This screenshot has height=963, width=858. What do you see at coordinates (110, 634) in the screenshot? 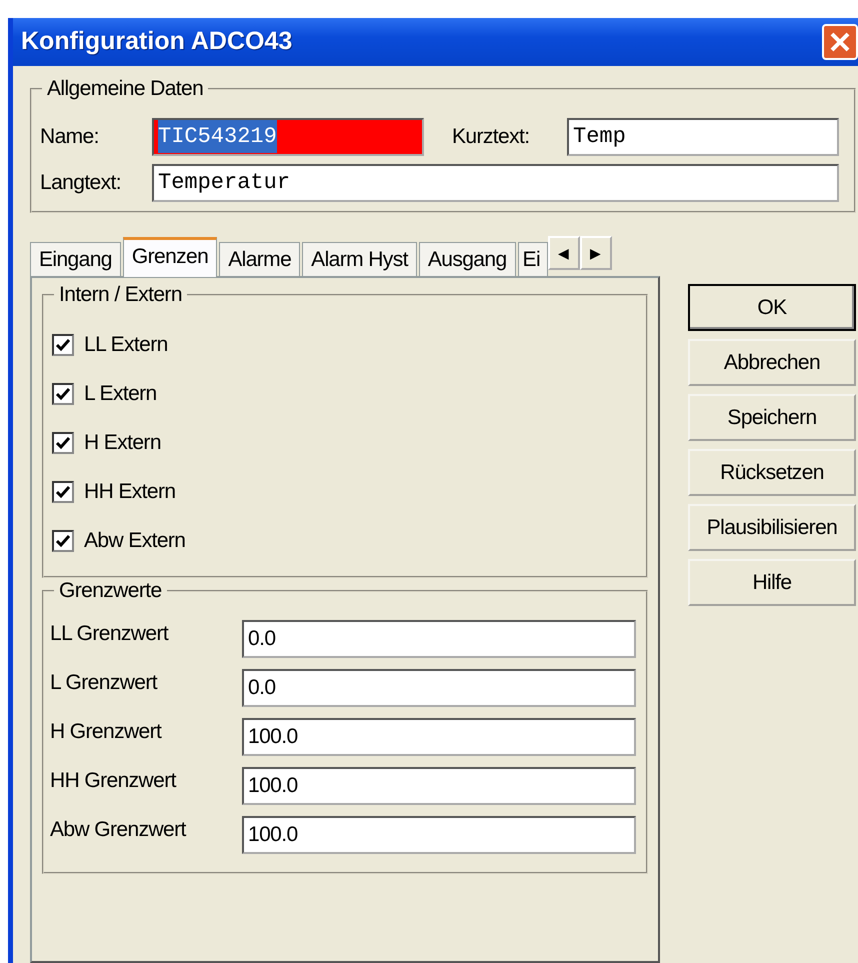
I see `field-label: LL Grenzwert` at bounding box center [110, 634].